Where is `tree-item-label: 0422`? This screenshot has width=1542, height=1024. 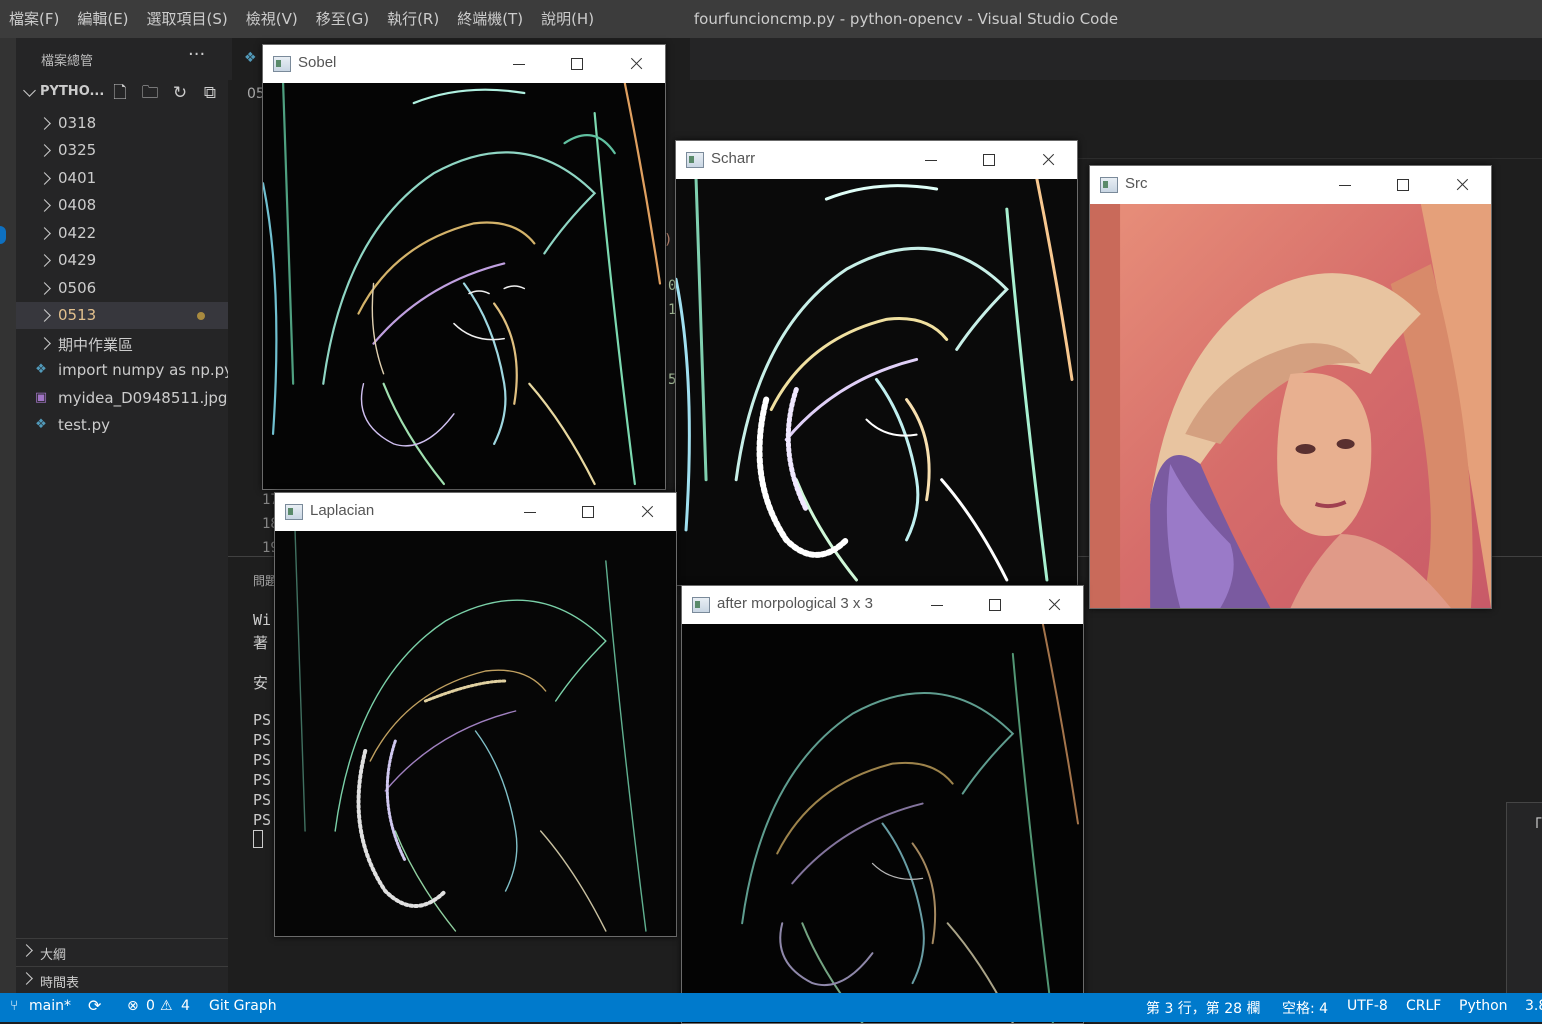
tree-item-label: 0422 is located at coordinates (77, 233).